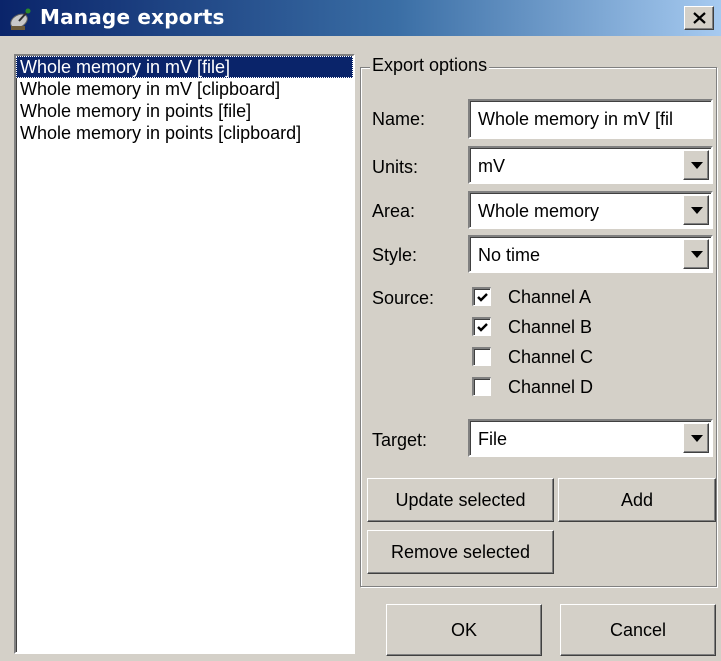  Describe the element at coordinates (509, 255) in the screenshot. I see `style-value: No time` at that location.